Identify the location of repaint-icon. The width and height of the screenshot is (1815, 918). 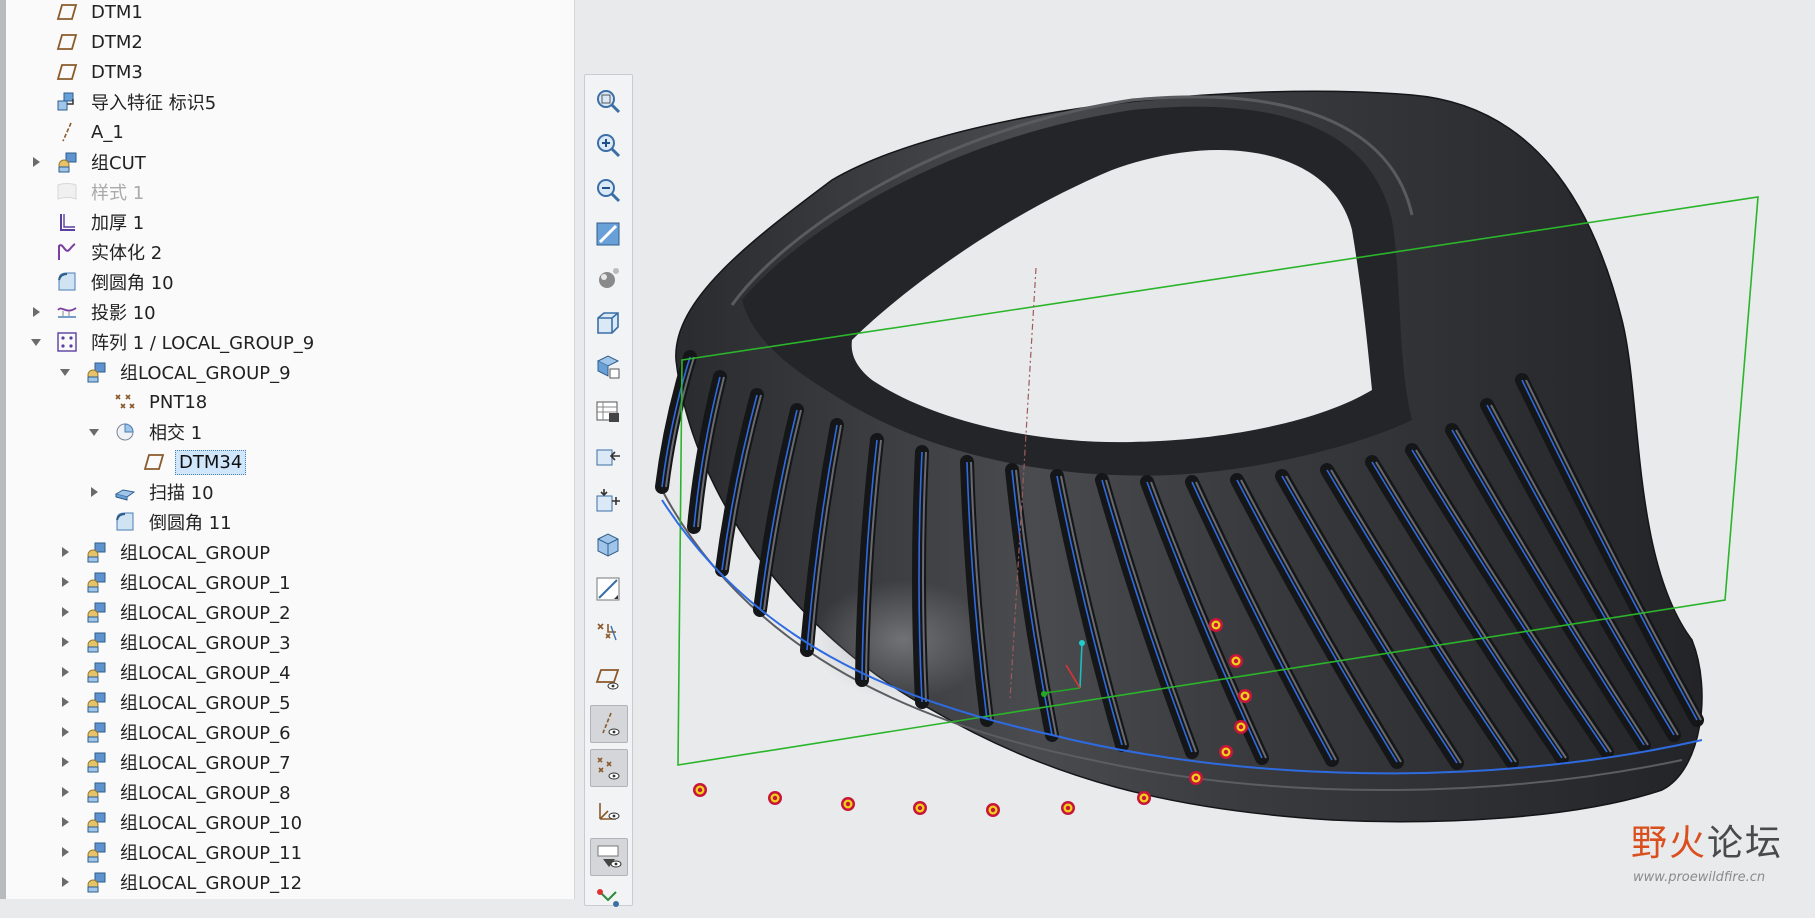
(608, 234).